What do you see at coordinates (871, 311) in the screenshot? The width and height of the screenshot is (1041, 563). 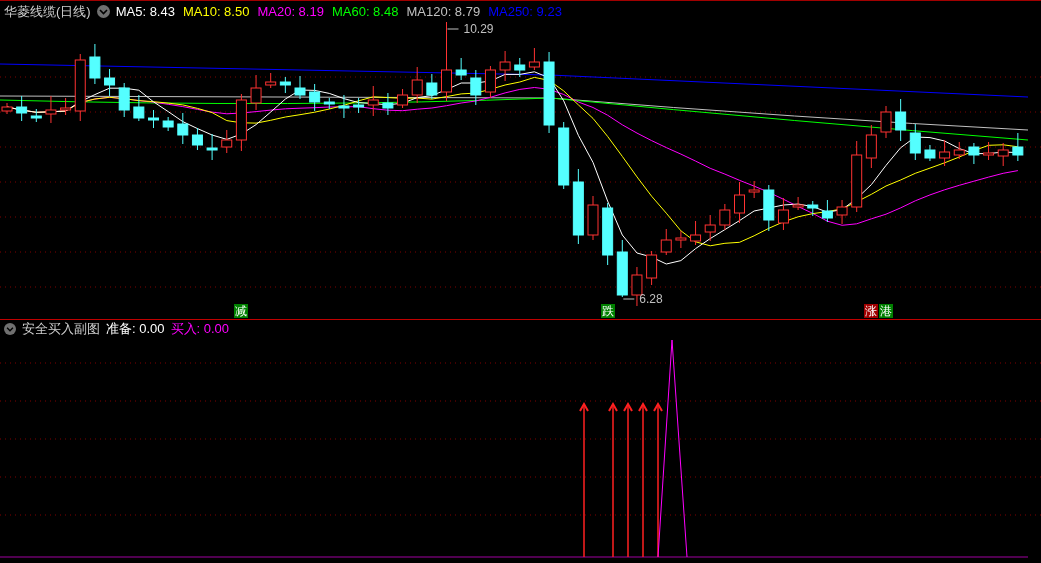 I see `event-marker: 涨` at bounding box center [871, 311].